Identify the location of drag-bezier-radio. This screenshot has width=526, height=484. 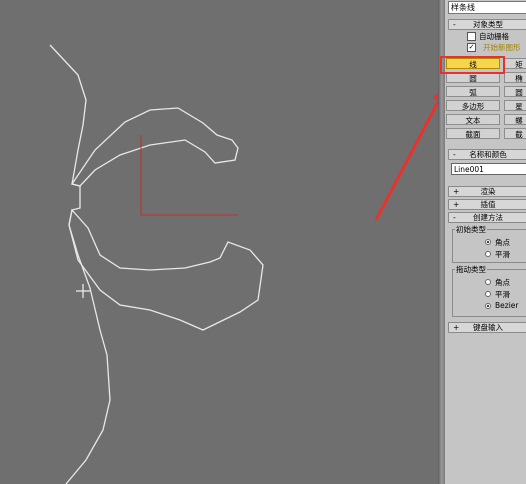
(488, 306).